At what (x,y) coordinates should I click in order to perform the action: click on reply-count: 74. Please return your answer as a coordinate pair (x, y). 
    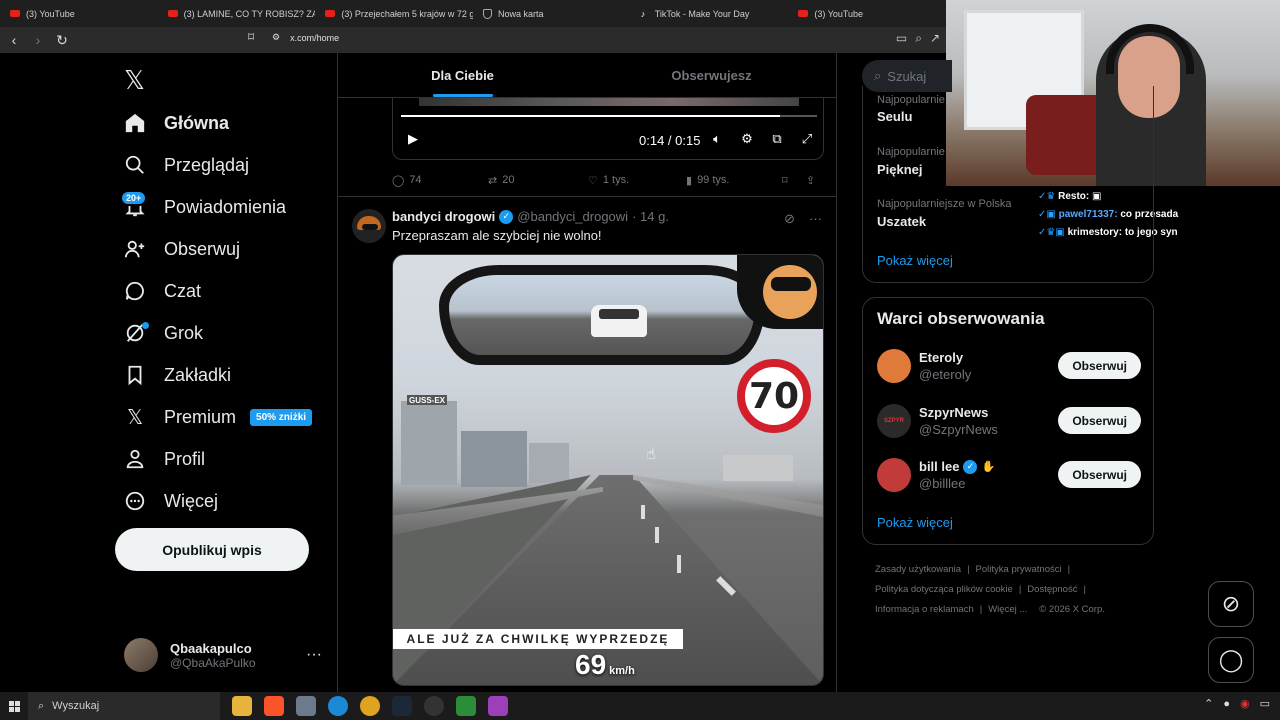
    Looking at the image, I should click on (415, 180).